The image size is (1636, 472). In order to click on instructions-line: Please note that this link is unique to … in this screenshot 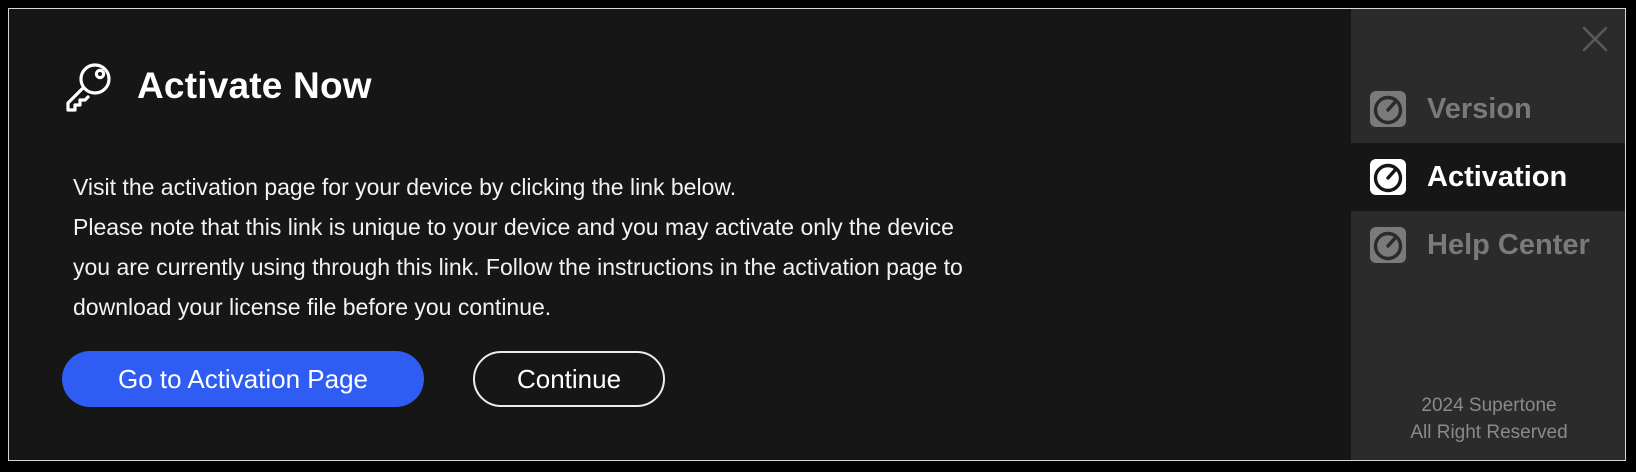, I will do `click(513, 227)`.